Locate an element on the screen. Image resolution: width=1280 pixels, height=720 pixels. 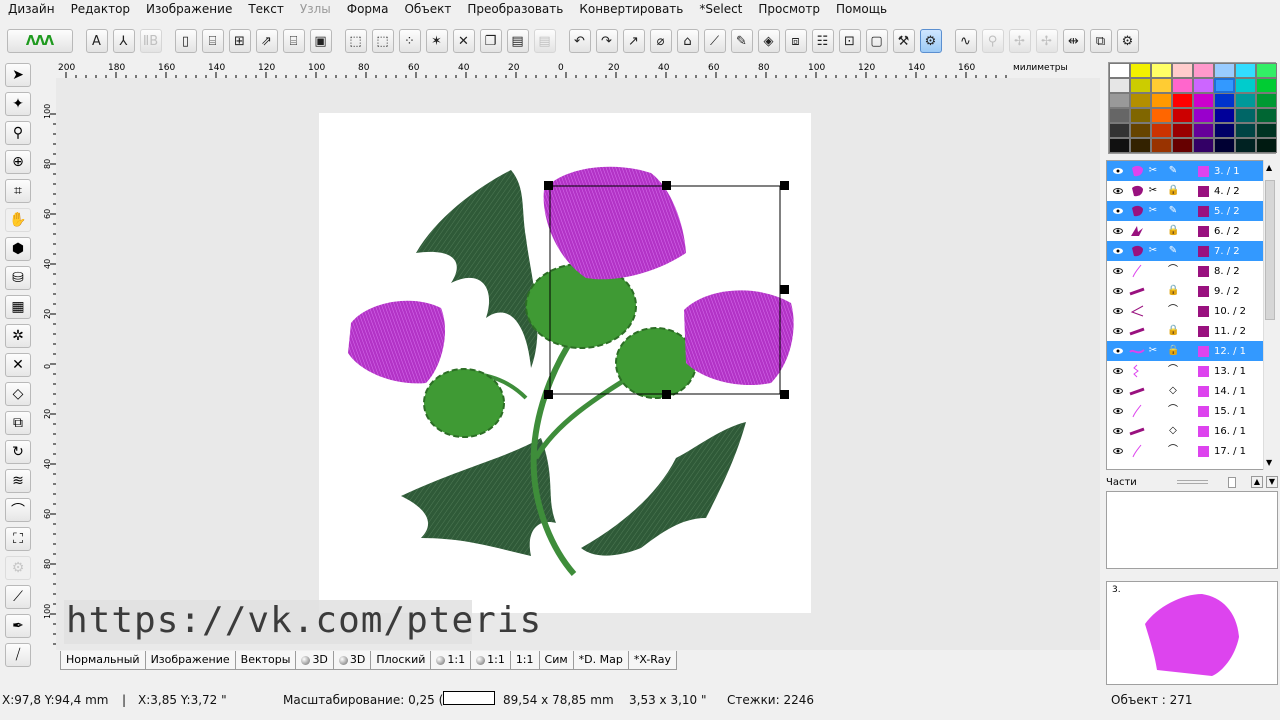
object-row: ⌒ 13. / 1 is located at coordinates (1191, 371).